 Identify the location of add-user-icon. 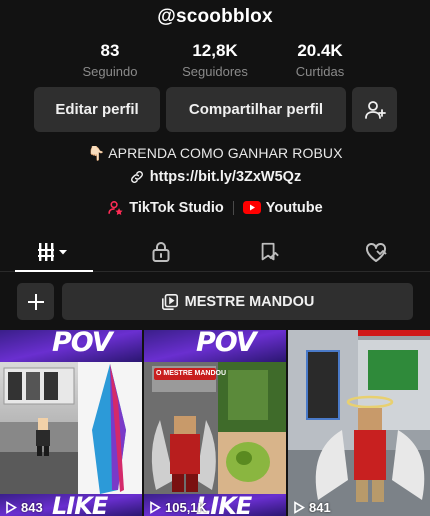
(375, 109).